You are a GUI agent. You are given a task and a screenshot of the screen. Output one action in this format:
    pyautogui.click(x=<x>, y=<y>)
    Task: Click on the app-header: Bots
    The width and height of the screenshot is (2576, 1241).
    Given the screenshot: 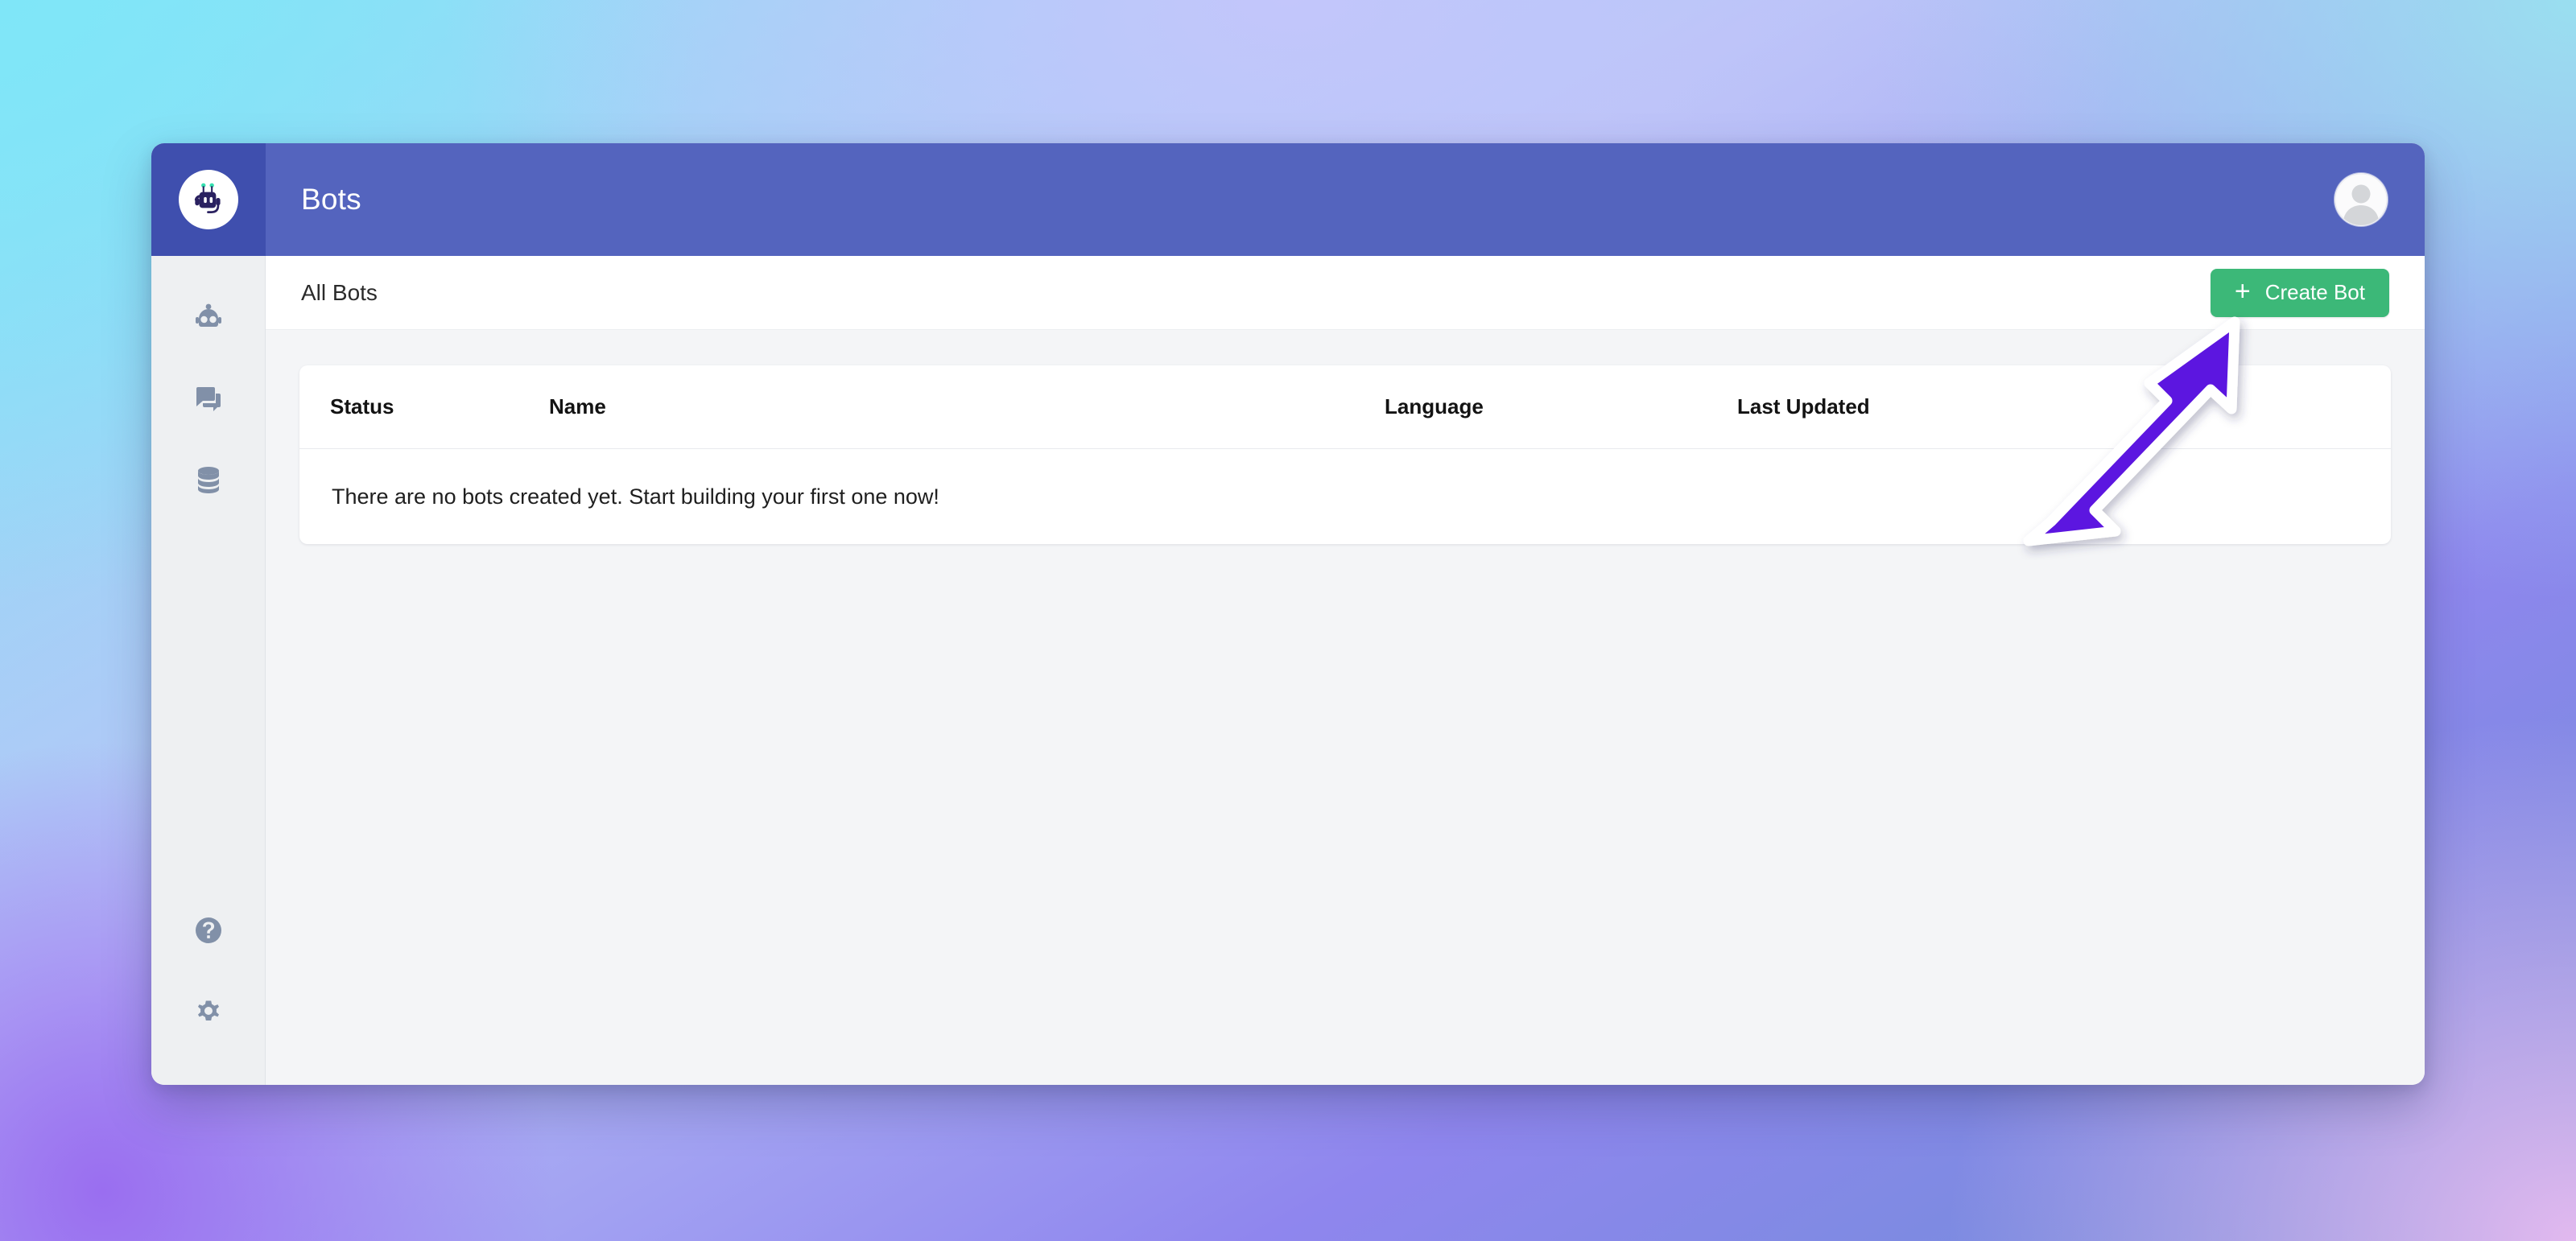 What is the action you would take?
    pyautogui.click(x=1345, y=200)
    